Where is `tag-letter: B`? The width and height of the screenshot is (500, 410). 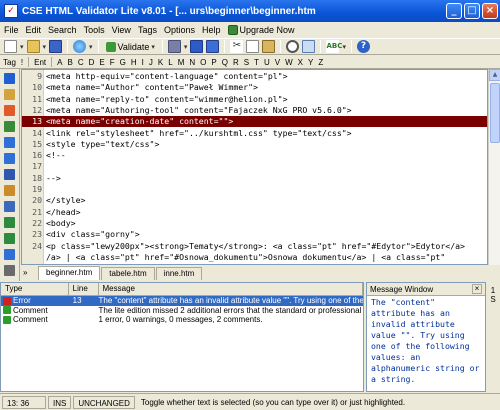 tag-letter: B is located at coordinates (70, 62).